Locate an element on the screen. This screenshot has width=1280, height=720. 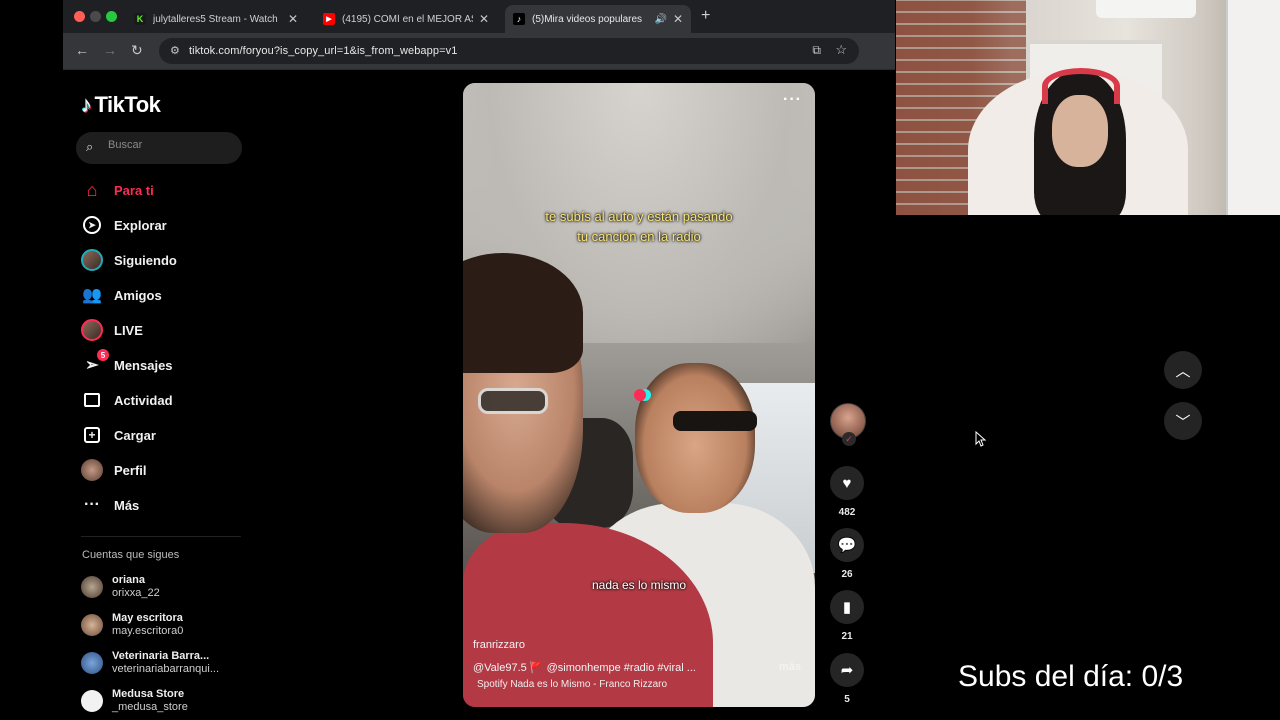
nav-label: Para ti is located at coordinates (134, 190).